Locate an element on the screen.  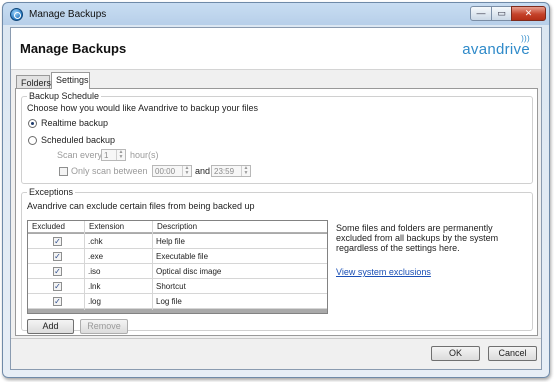
maximize-button: ▭ is located at coordinates (501, 13).